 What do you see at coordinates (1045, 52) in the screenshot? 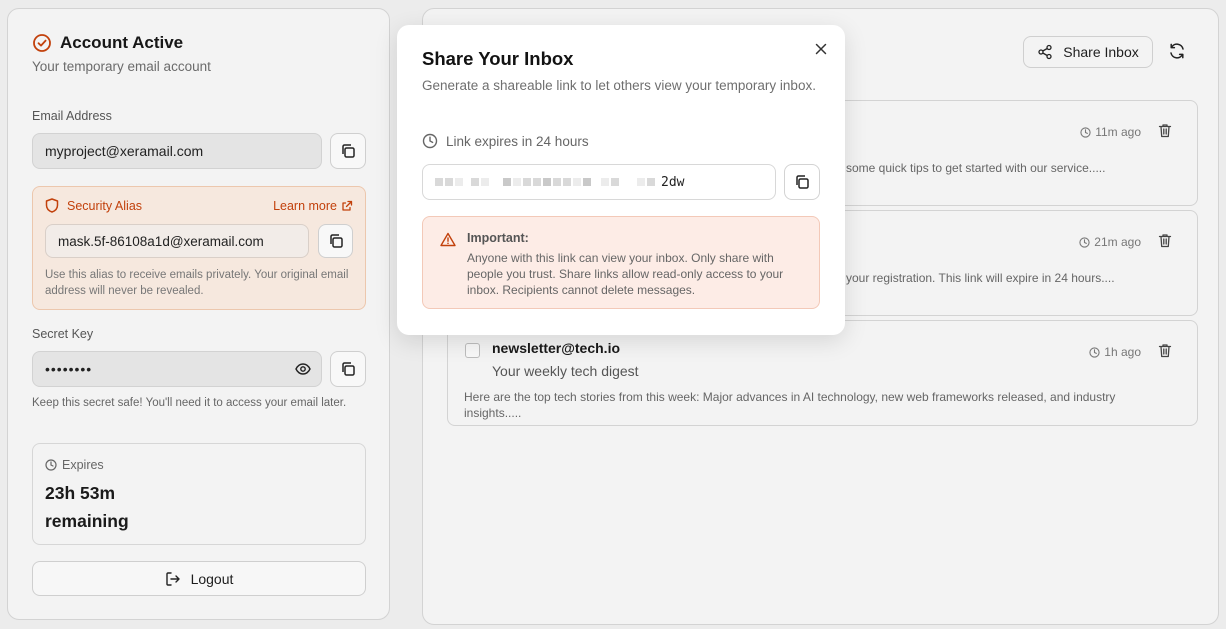
I see `share-icon` at bounding box center [1045, 52].